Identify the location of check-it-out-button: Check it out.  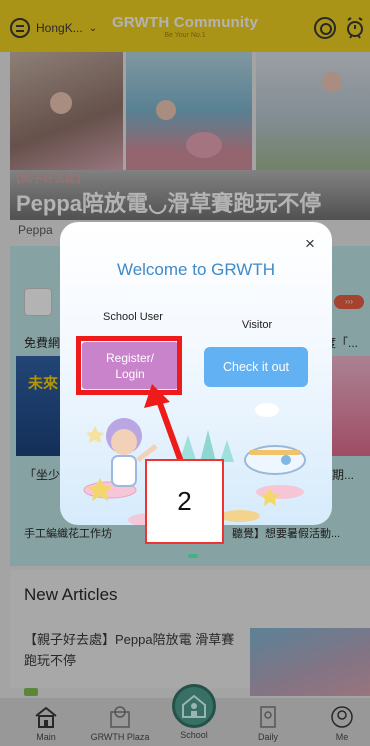
(256, 367).